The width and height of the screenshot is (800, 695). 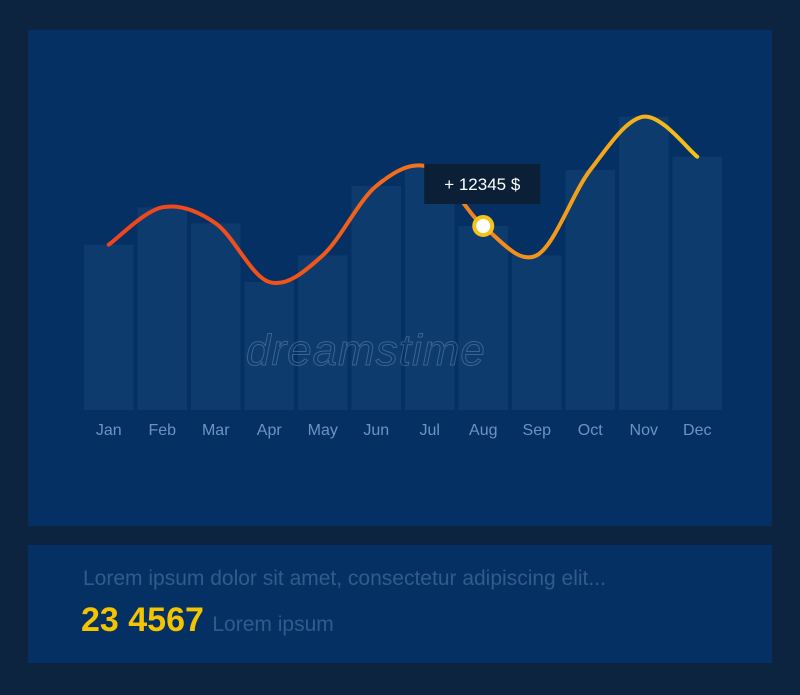 What do you see at coordinates (590, 290) in the screenshot?
I see `bar-oct` at bounding box center [590, 290].